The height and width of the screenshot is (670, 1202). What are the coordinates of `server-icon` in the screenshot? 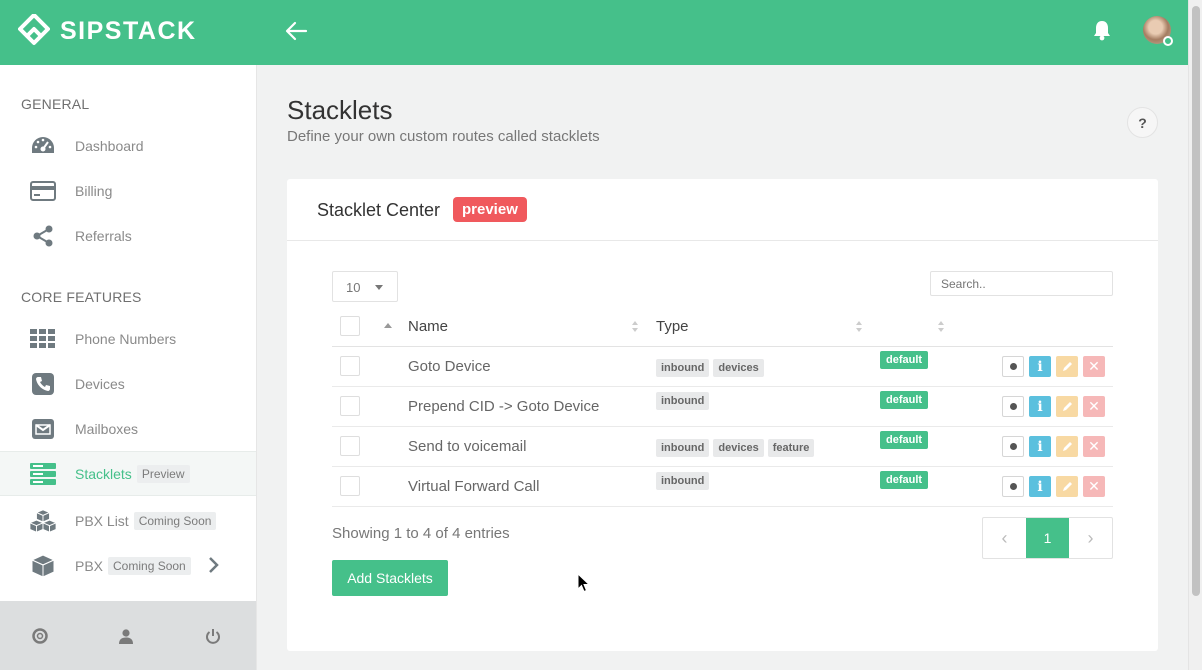 It's located at (43, 474).